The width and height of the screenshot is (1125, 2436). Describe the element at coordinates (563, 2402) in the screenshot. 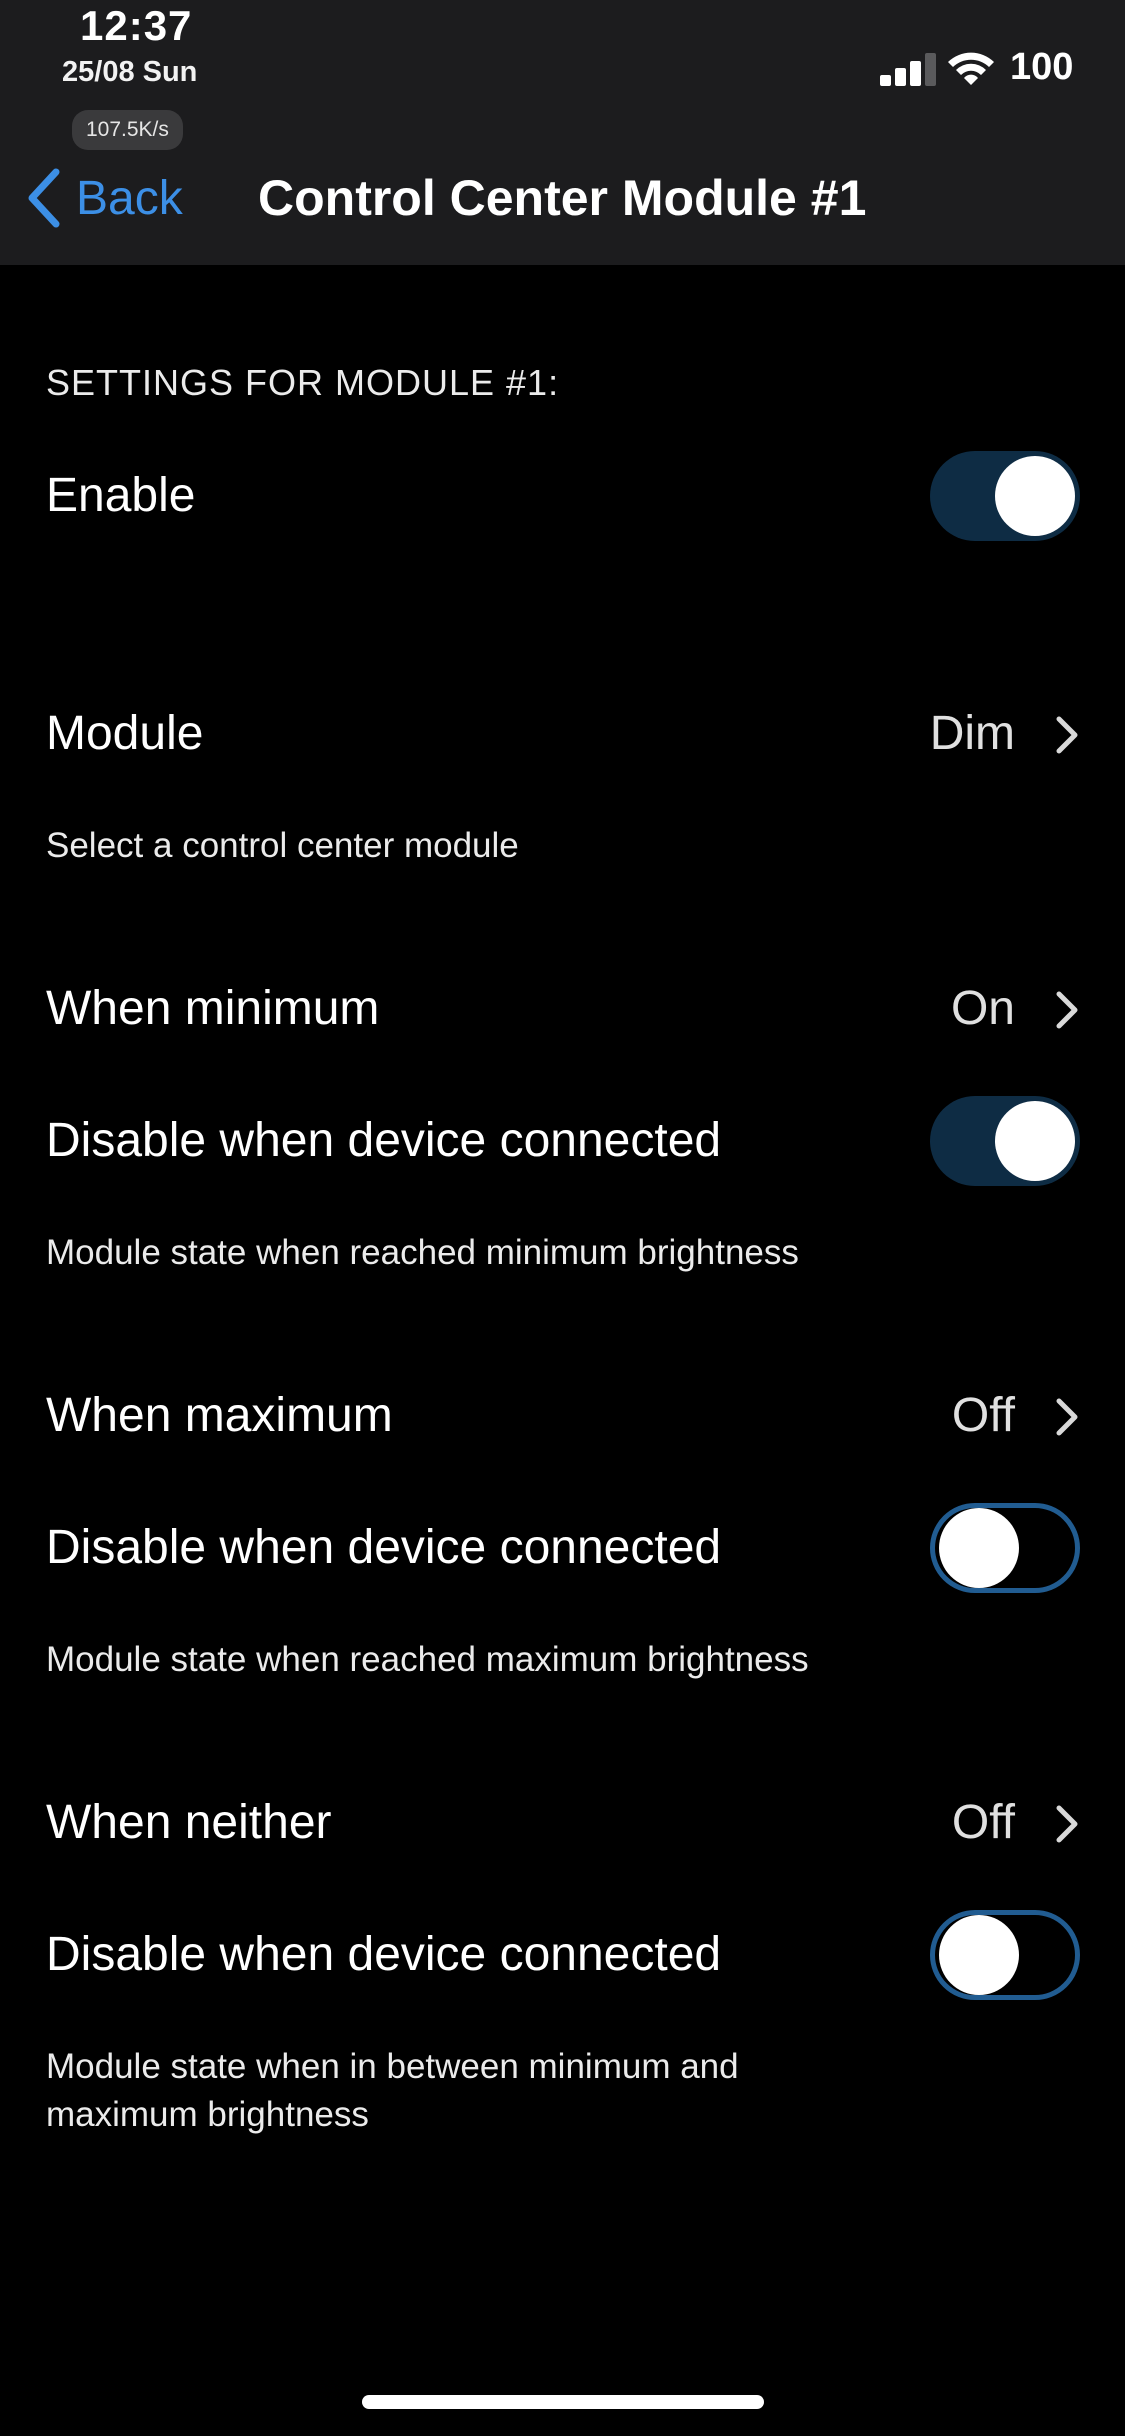

I see `home-indicator` at that location.